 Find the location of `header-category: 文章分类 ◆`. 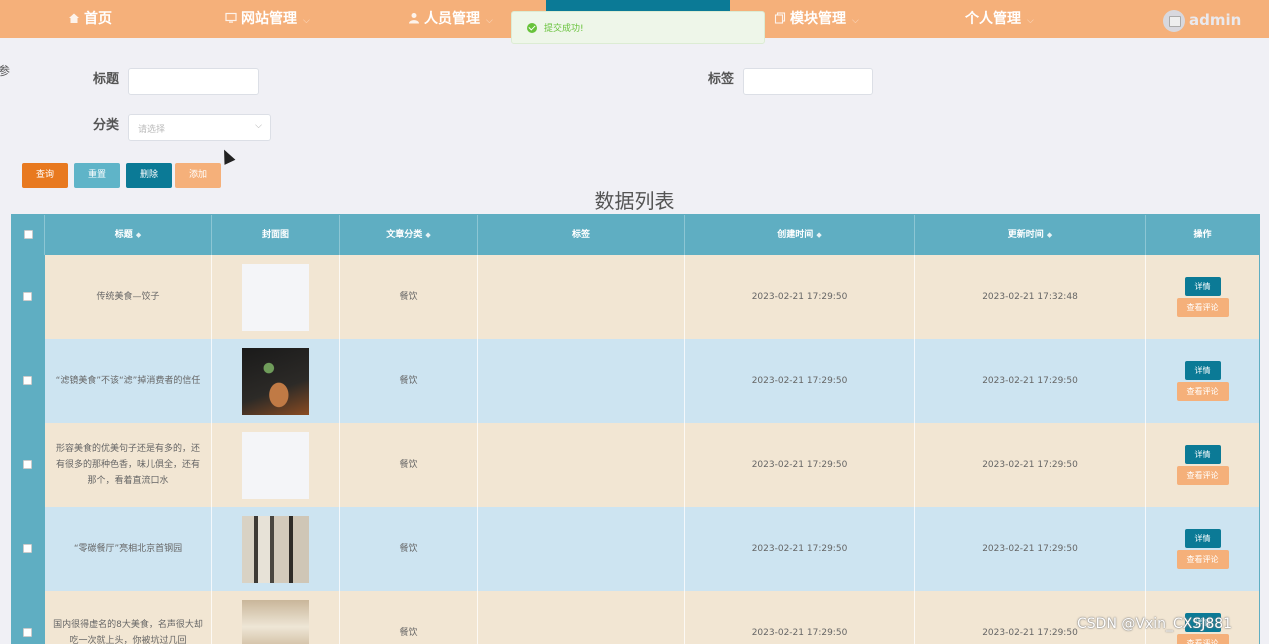

header-category: 文章分类 ◆ is located at coordinates (409, 235).